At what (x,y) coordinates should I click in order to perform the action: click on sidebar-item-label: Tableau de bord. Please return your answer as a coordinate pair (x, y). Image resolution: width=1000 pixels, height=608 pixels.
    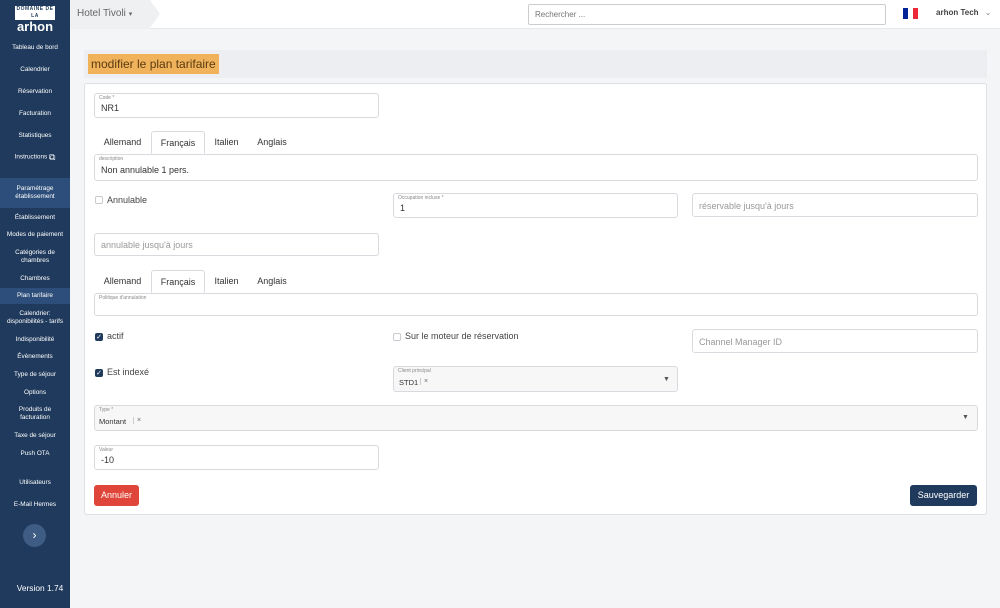
    Looking at the image, I should click on (35, 47).